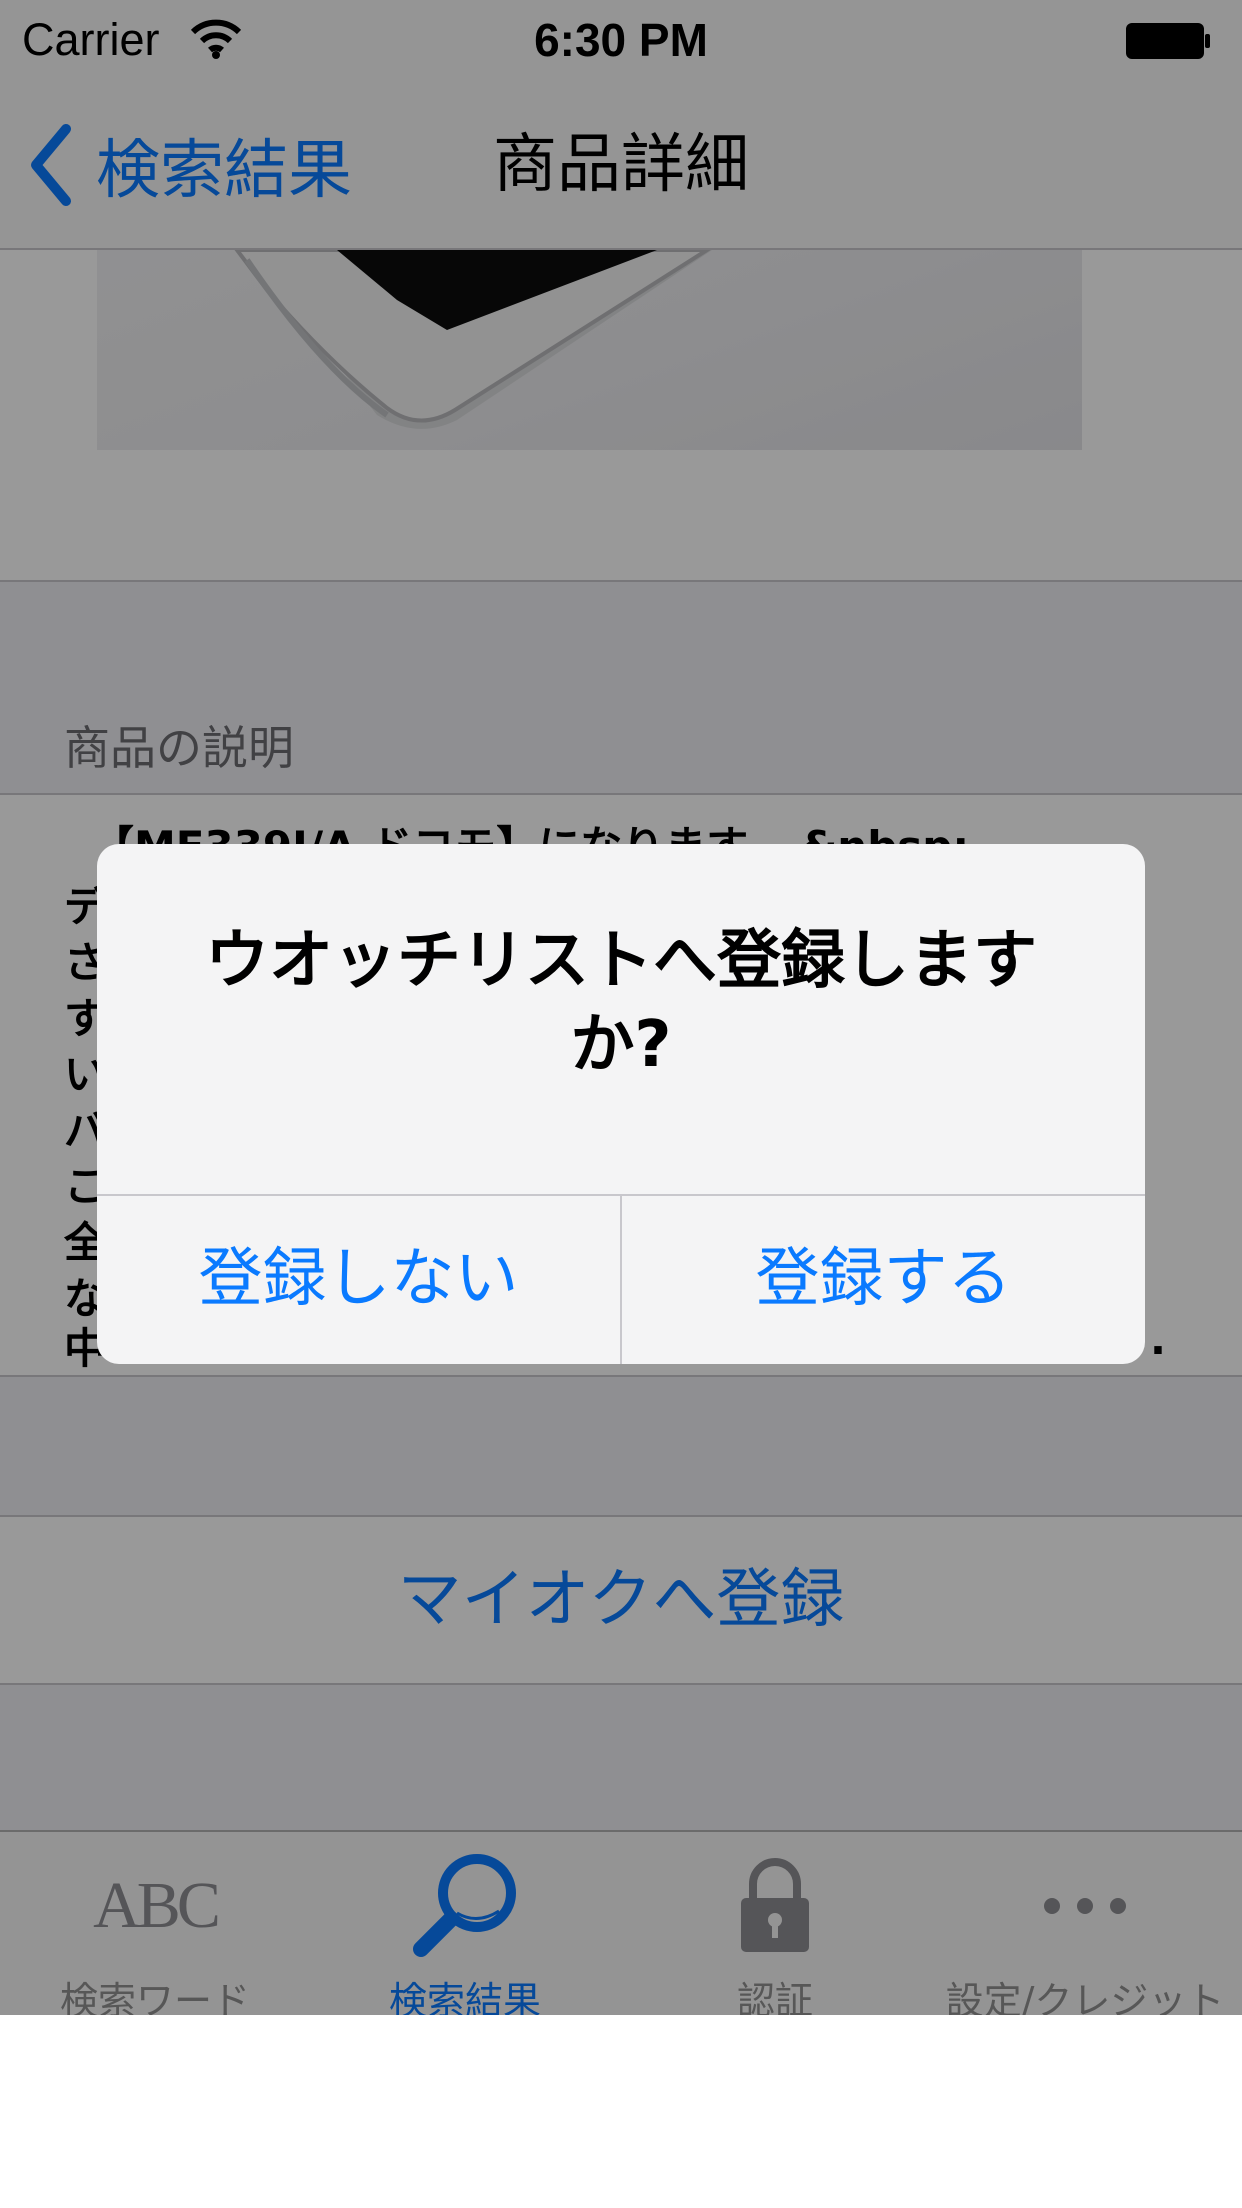  I want to click on alert-title: ウオッチリストへ登録しますか?, so click(621, 1003).